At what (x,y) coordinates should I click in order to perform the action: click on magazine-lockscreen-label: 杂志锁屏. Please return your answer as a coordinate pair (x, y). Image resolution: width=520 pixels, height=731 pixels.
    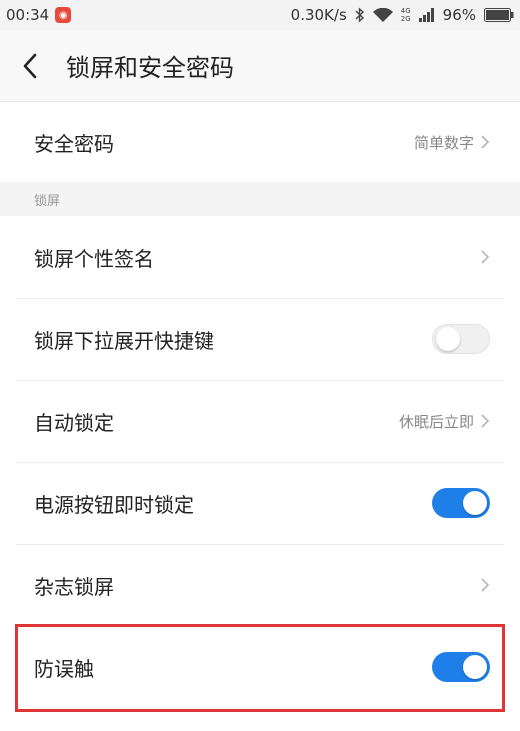
    Looking at the image, I should click on (74, 586).